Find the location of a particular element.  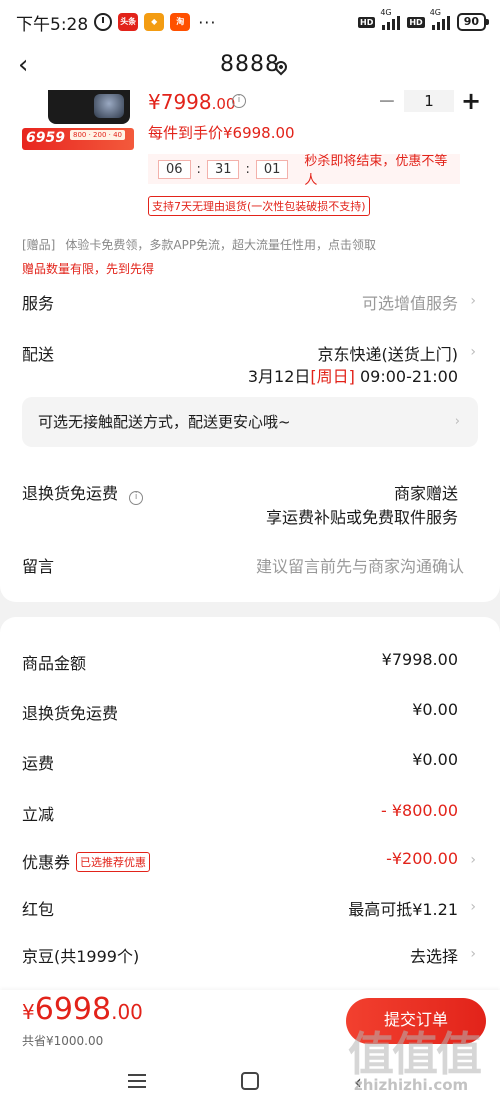

contactless-delivery-option: 可选无接触配送方式，配送更安心哦~ › is located at coordinates (250, 422).